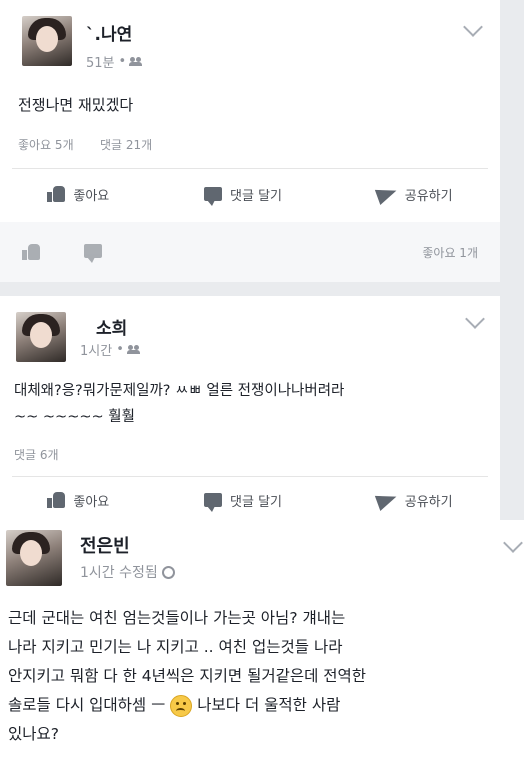 The width and height of the screenshot is (524, 760). I want to click on post-meta: 1시간 •, so click(110, 349).